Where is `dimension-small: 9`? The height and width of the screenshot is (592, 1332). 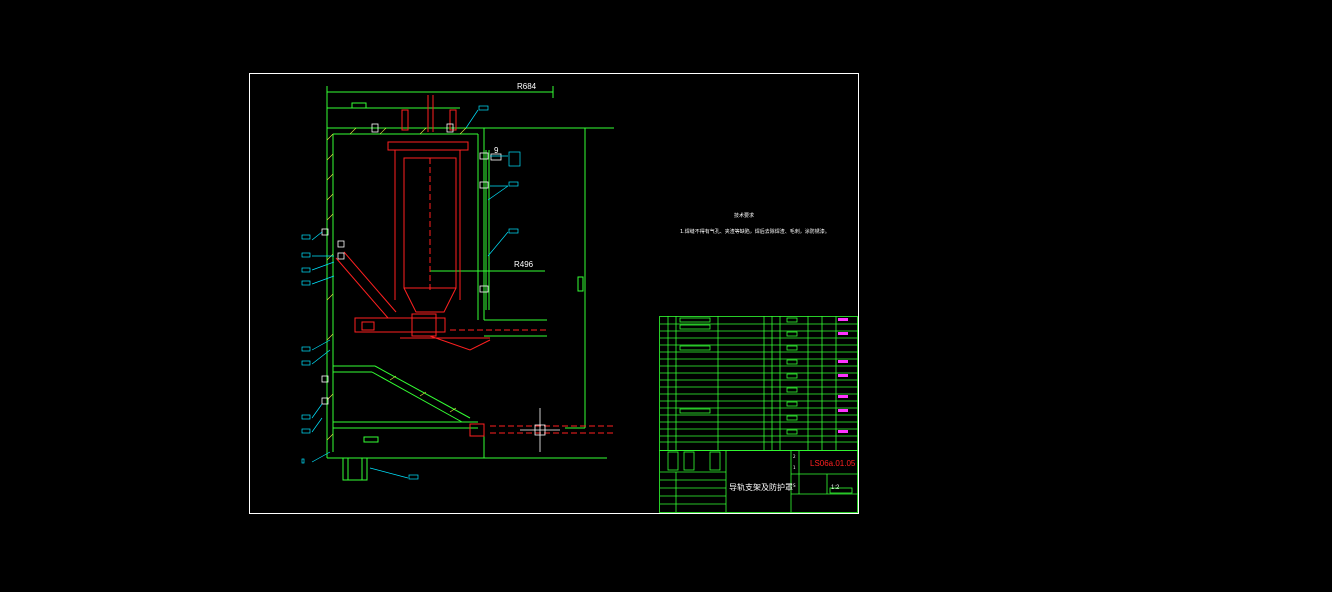 dimension-small: 9 is located at coordinates (496, 150).